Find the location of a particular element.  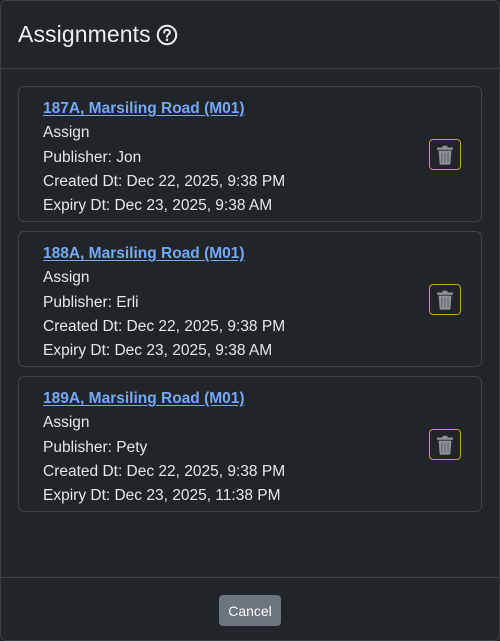

expiry-date-text: Expiry Dt: Dec 23, 2025, 11:38 PM is located at coordinates (162, 496).